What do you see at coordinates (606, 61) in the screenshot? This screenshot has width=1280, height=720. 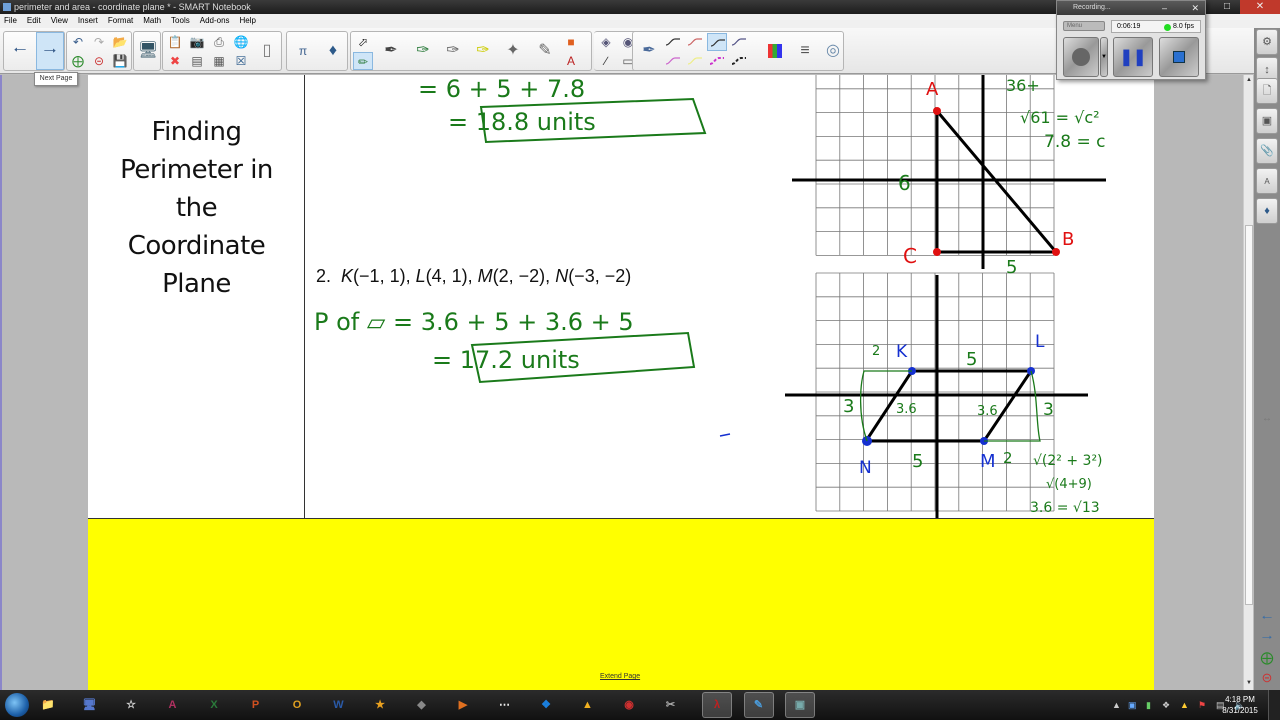 I see `line-tool-button: ∕` at bounding box center [606, 61].